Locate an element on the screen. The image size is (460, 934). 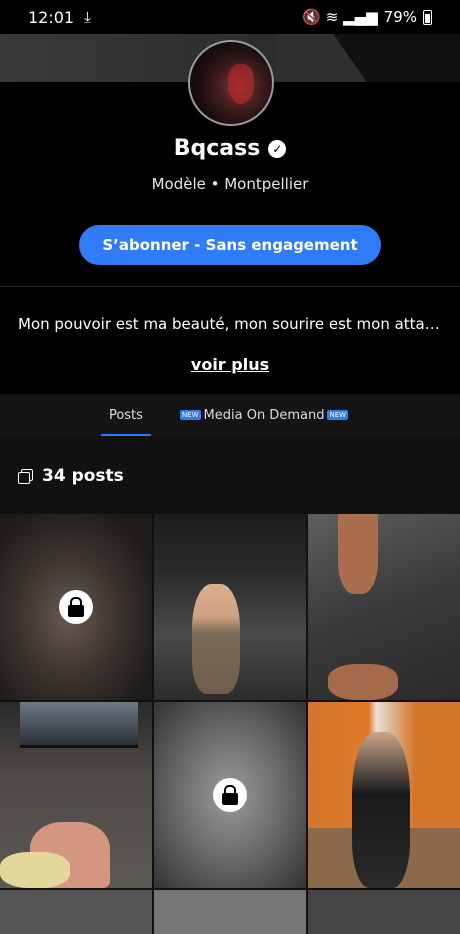
status-time: 12:01 is located at coordinates (51, 17).